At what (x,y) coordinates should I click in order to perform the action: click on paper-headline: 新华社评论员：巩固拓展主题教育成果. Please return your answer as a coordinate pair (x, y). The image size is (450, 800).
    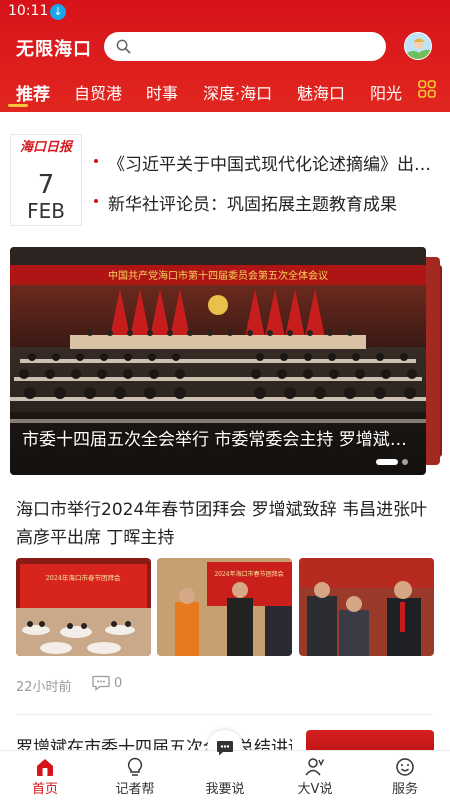
    Looking at the image, I should click on (267, 202).